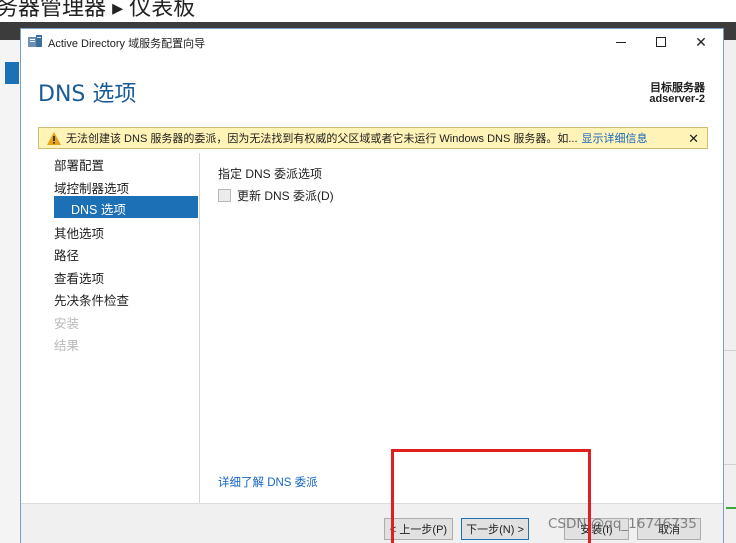 Image resolution: width=736 pixels, height=543 pixels. I want to click on nav-item-additional-options: 其他选项, so click(79, 232).